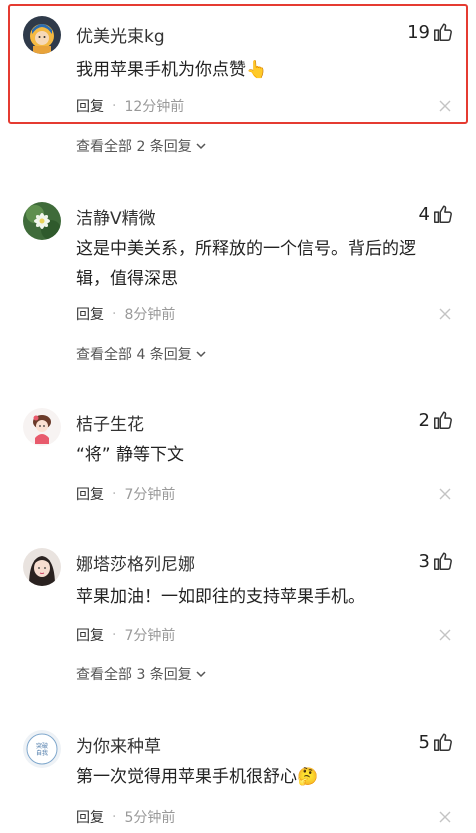  Describe the element at coordinates (42, 746) in the screenshot. I see `avatar-text: 突破` at that location.